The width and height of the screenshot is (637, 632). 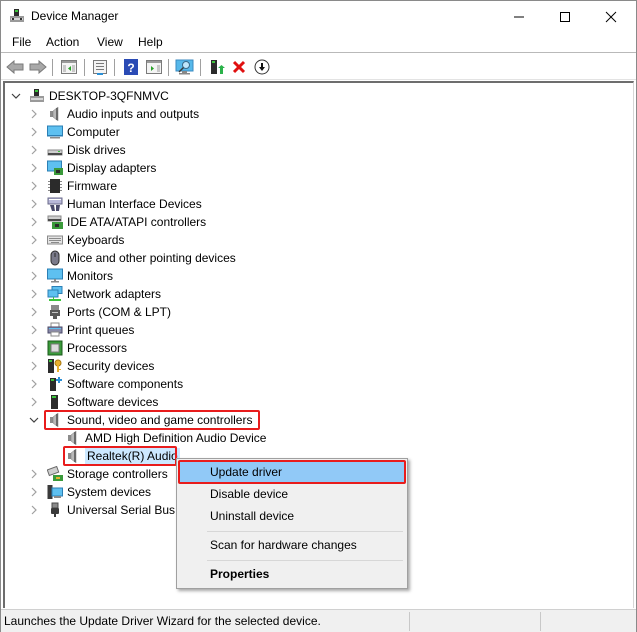 I want to click on back-button, so click(x=15, y=67).